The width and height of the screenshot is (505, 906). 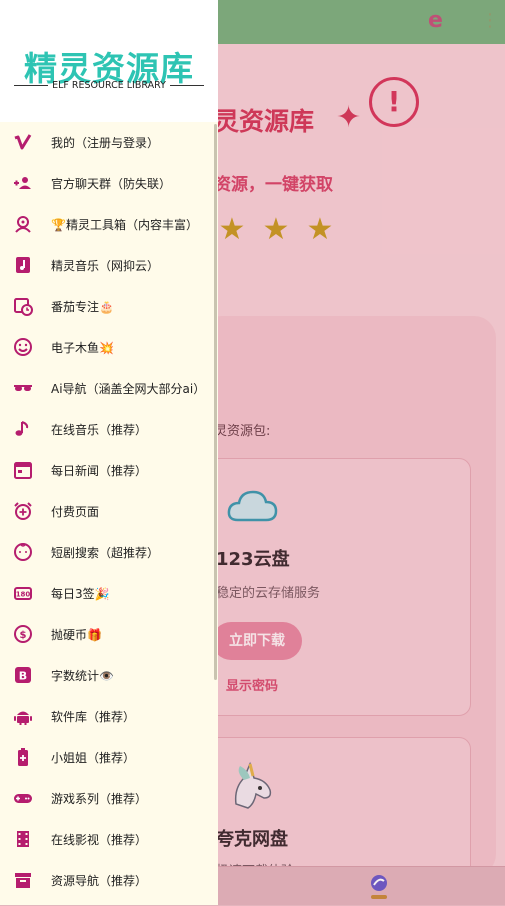 I want to click on group-add-icon, so click(x=22, y=183).